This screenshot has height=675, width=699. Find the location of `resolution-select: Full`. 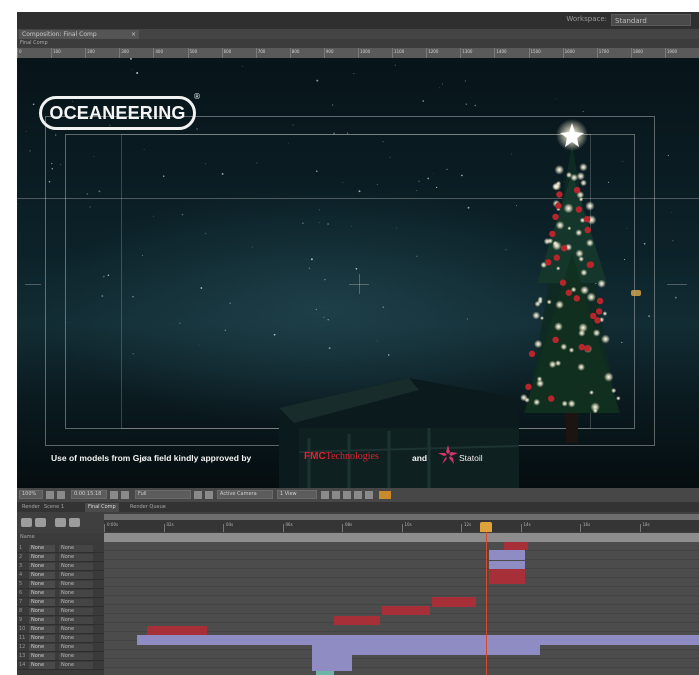

resolution-select: Full is located at coordinates (163, 494).